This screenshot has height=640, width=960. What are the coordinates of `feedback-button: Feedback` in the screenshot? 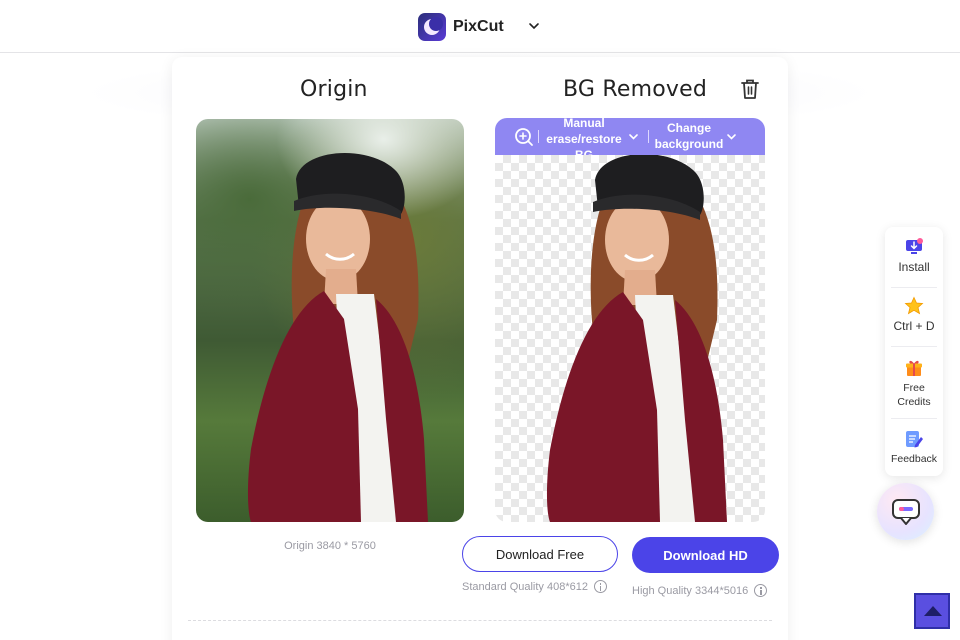 It's located at (914, 447).